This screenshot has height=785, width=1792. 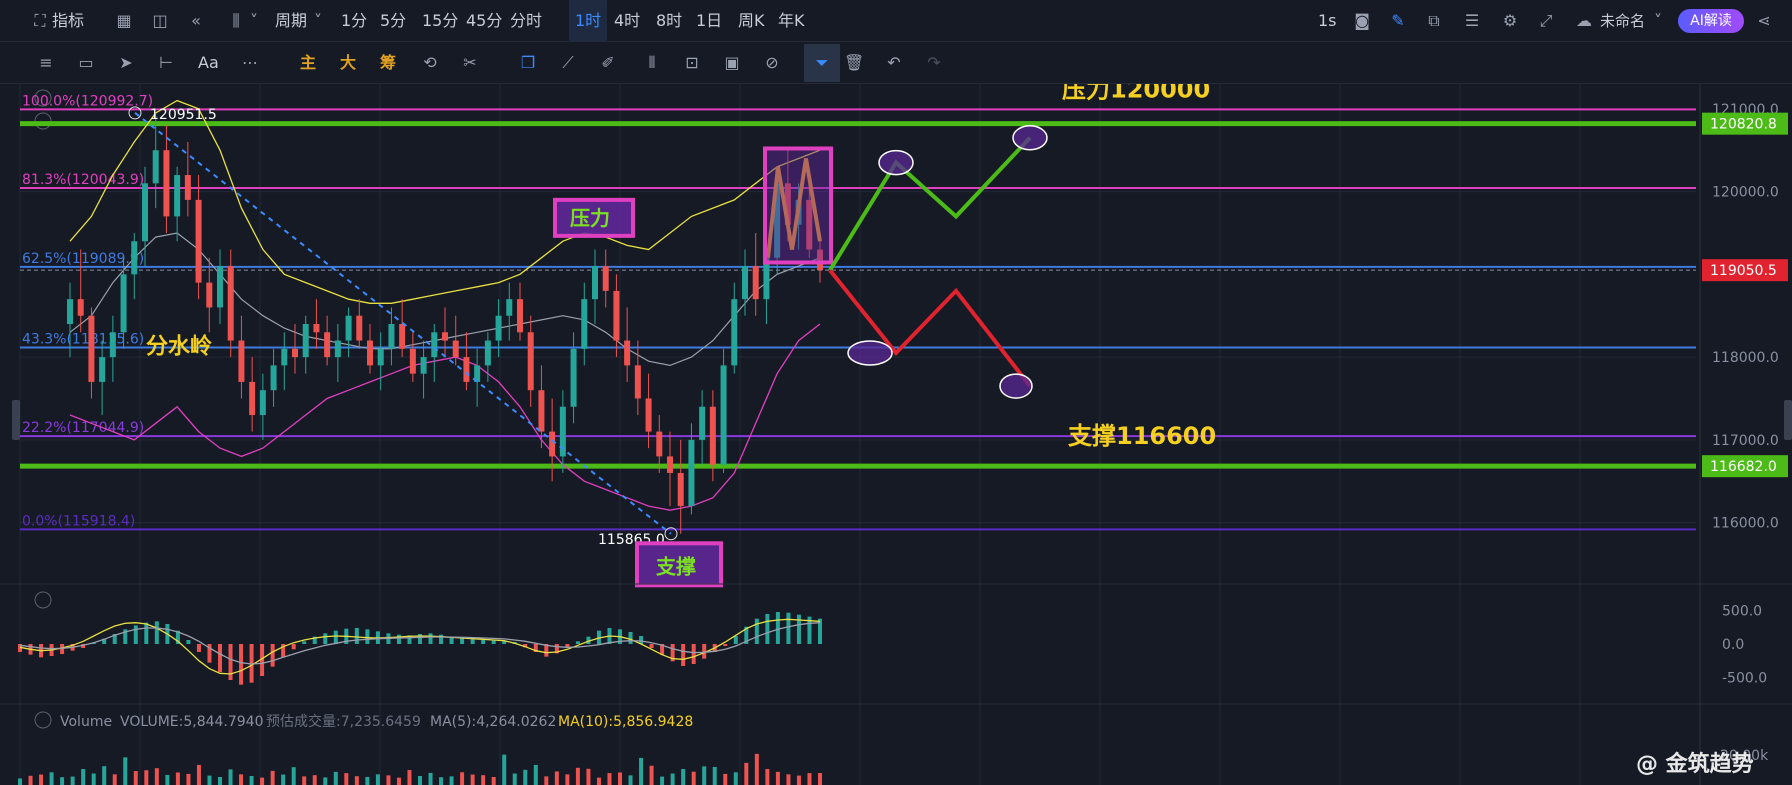 I want to click on main-force-button: 主, so click(x=308, y=63).